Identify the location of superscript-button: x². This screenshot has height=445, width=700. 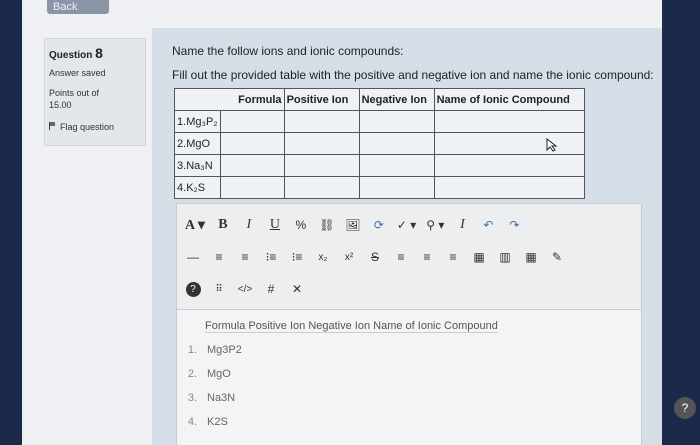
(349, 257).